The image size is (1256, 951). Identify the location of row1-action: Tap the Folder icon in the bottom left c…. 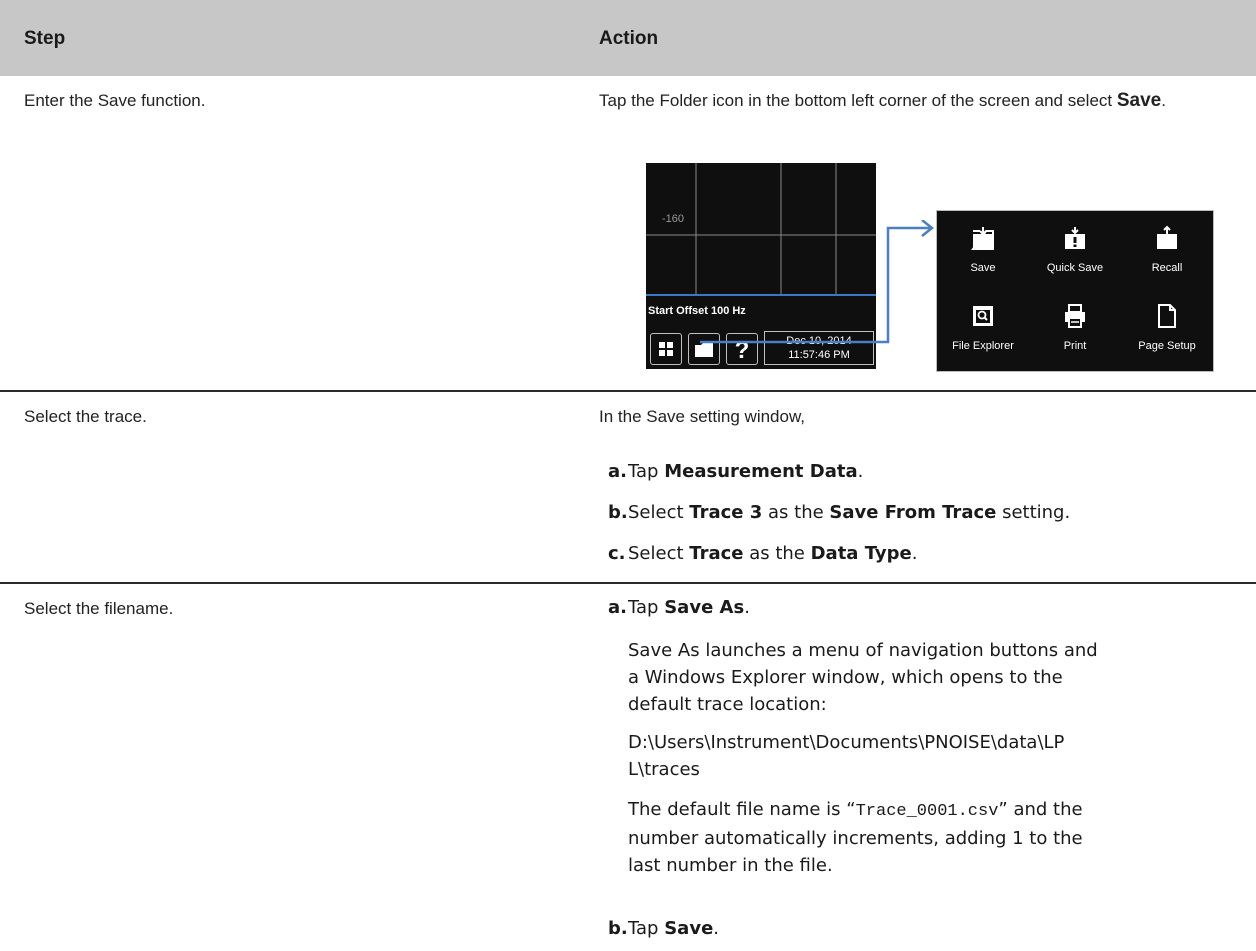
(882, 100).